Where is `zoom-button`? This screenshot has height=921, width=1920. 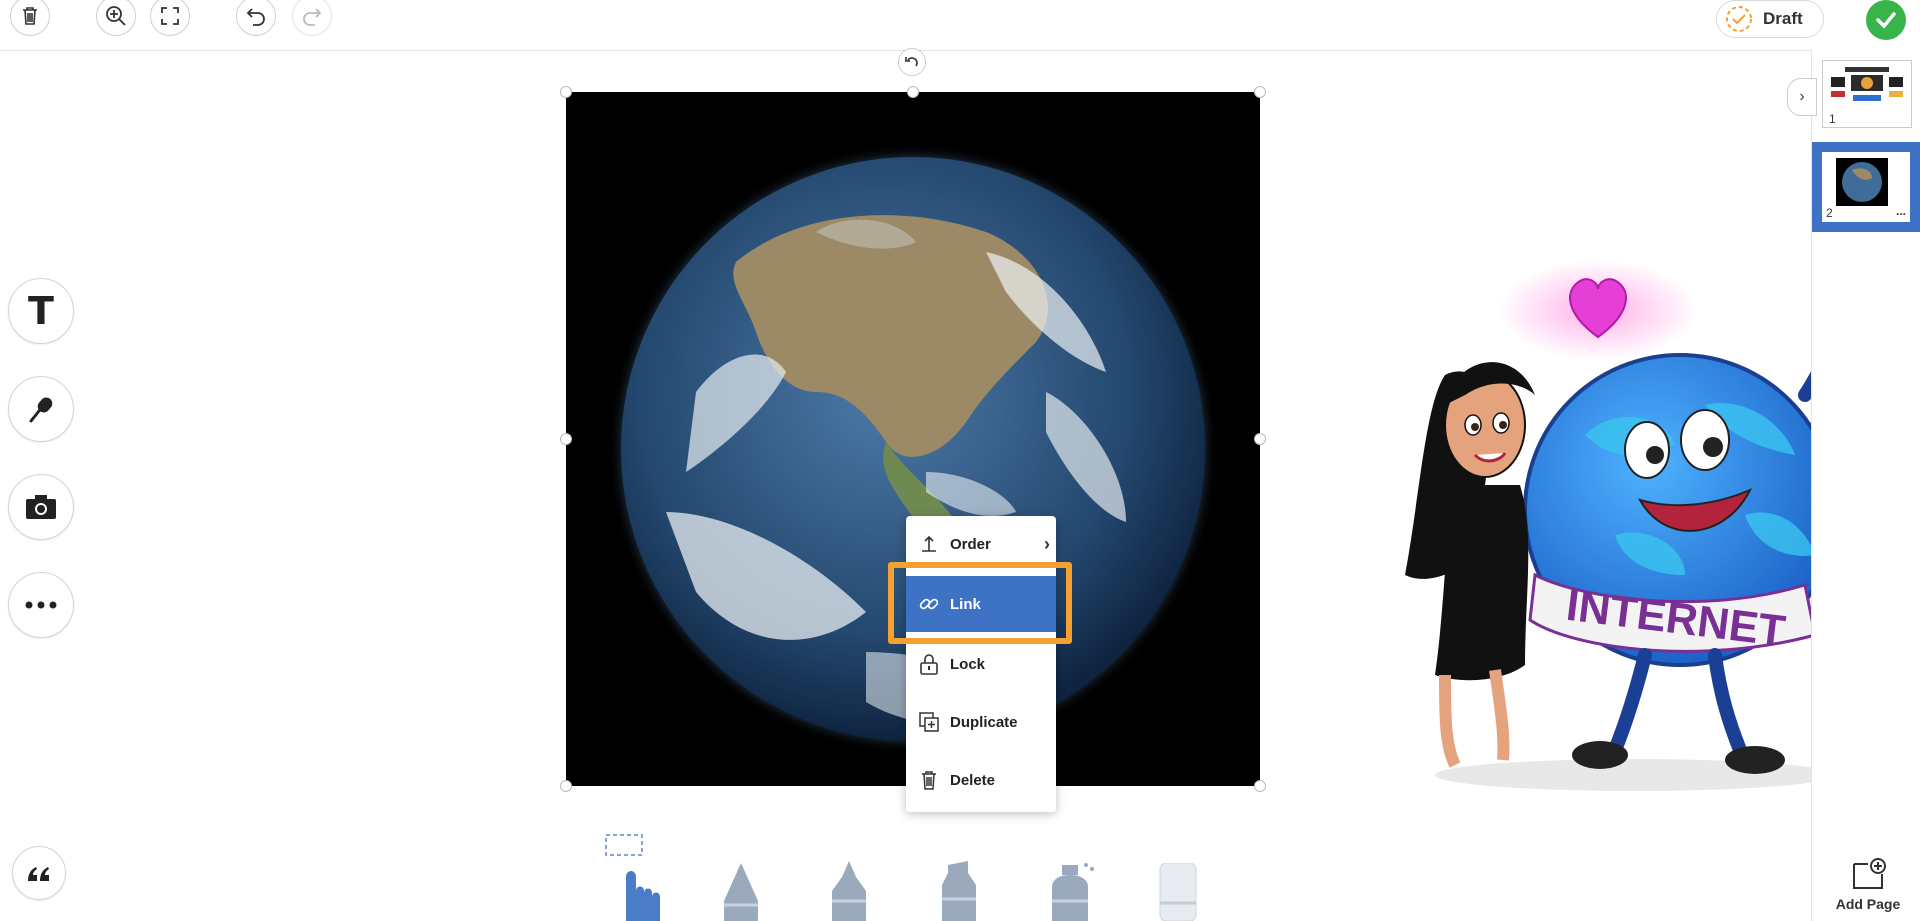 zoom-button is located at coordinates (116, 18).